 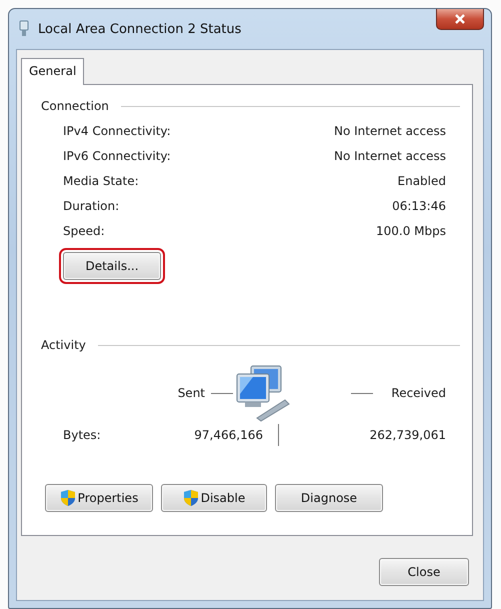 I want to click on field-label: IPv4 Connectivity:, so click(x=117, y=131).